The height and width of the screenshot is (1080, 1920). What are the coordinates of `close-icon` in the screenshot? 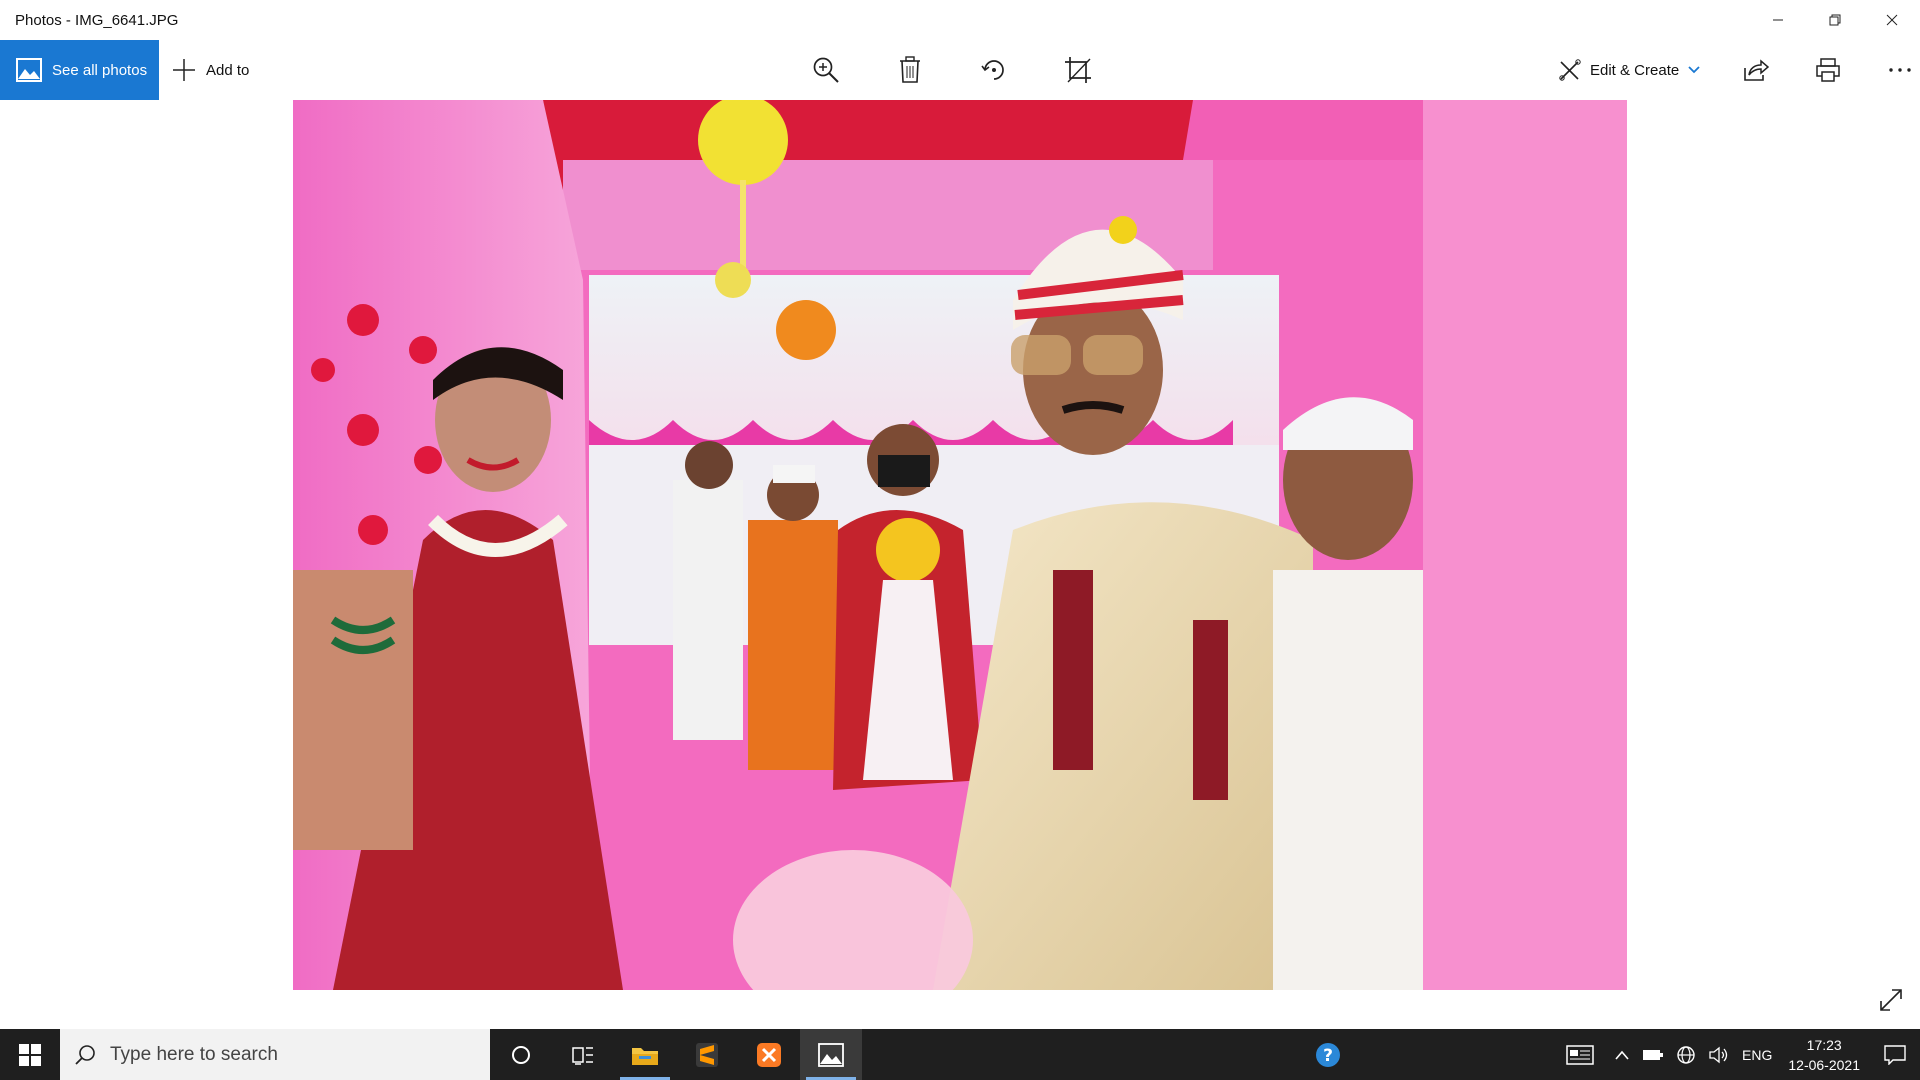 It's located at (1891, 20).